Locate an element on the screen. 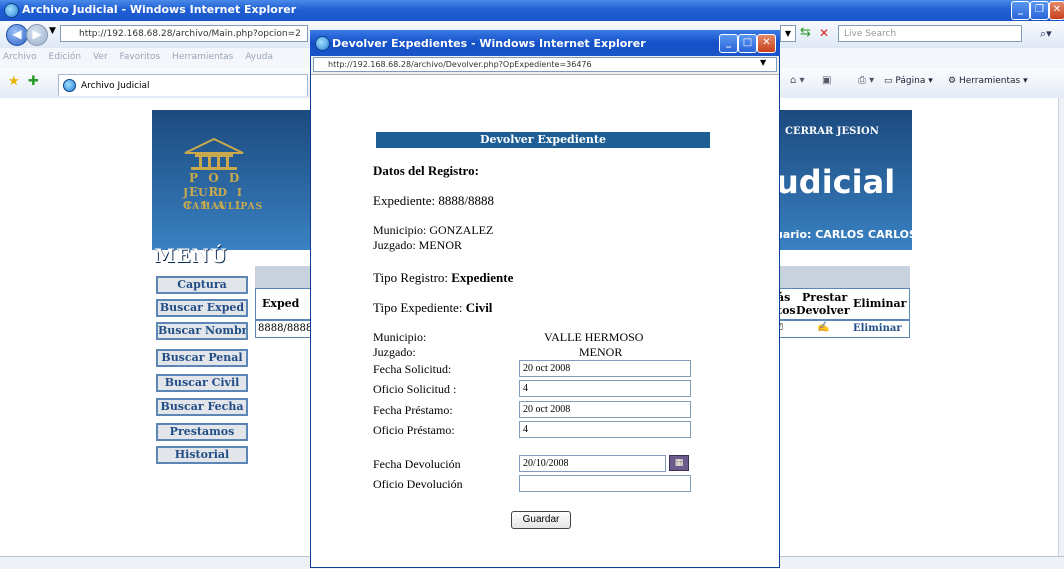 This screenshot has height=569, width=1064. history-dropdown-icon: ▼ is located at coordinates (52, 31).